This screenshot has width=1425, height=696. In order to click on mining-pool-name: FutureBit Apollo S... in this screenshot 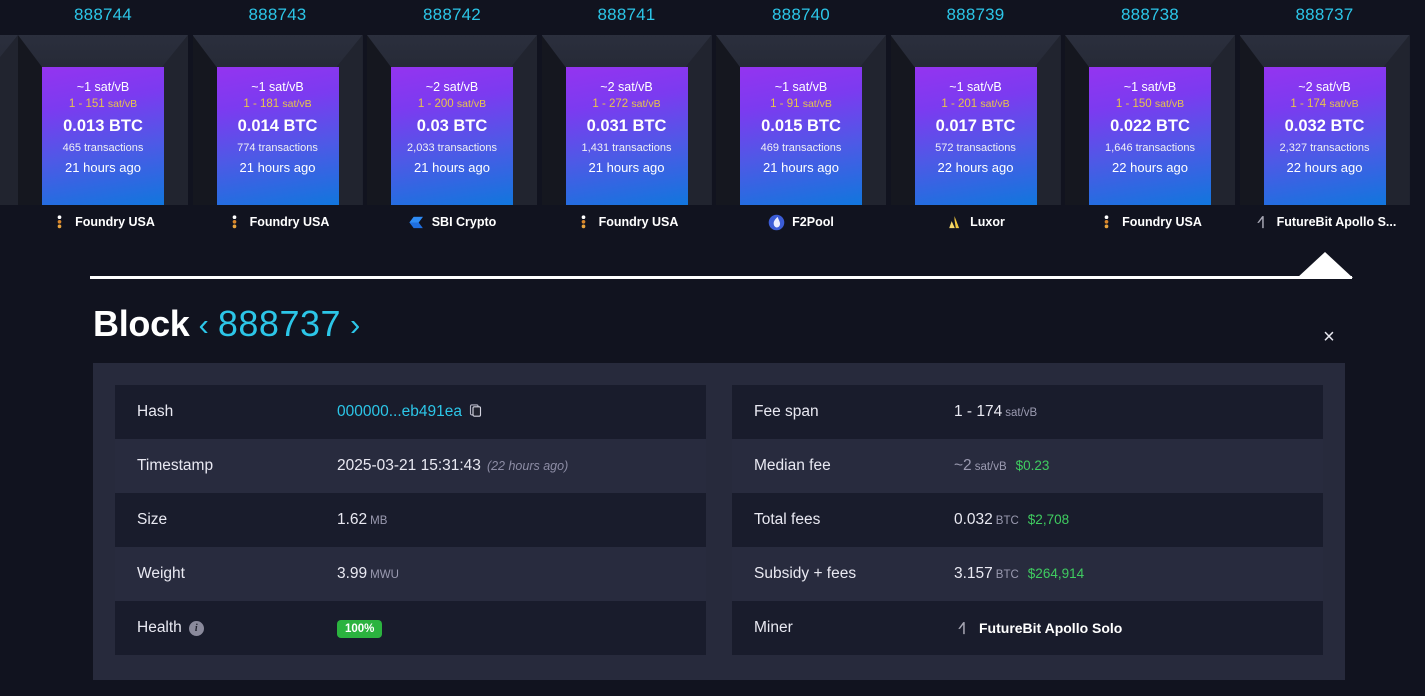, I will do `click(1336, 222)`.